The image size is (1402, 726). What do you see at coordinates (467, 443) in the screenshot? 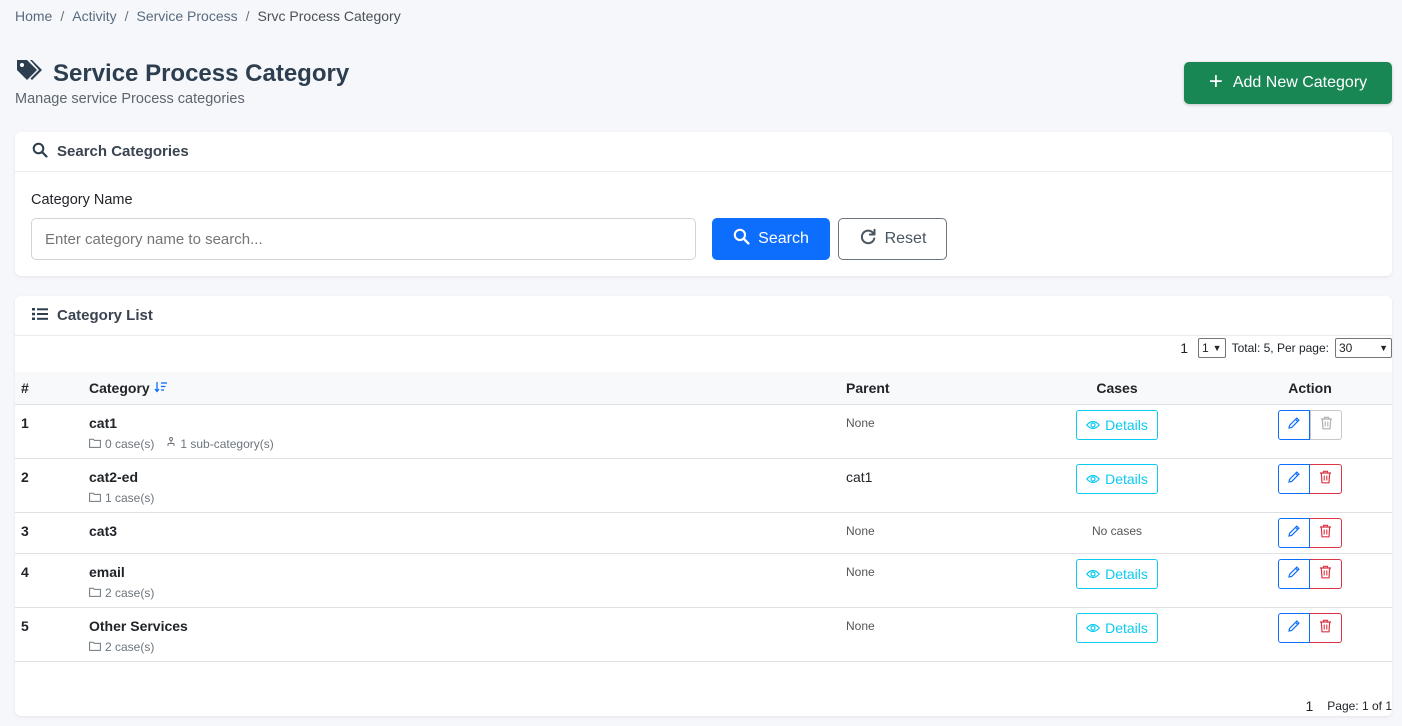
I see `category-meta: 0 case(s) 1 sub-category(s)` at bounding box center [467, 443].